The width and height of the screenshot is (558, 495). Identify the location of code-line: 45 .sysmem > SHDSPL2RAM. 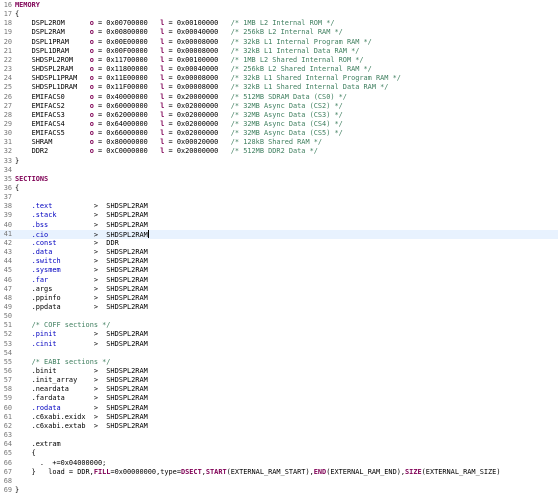
(279, 270).